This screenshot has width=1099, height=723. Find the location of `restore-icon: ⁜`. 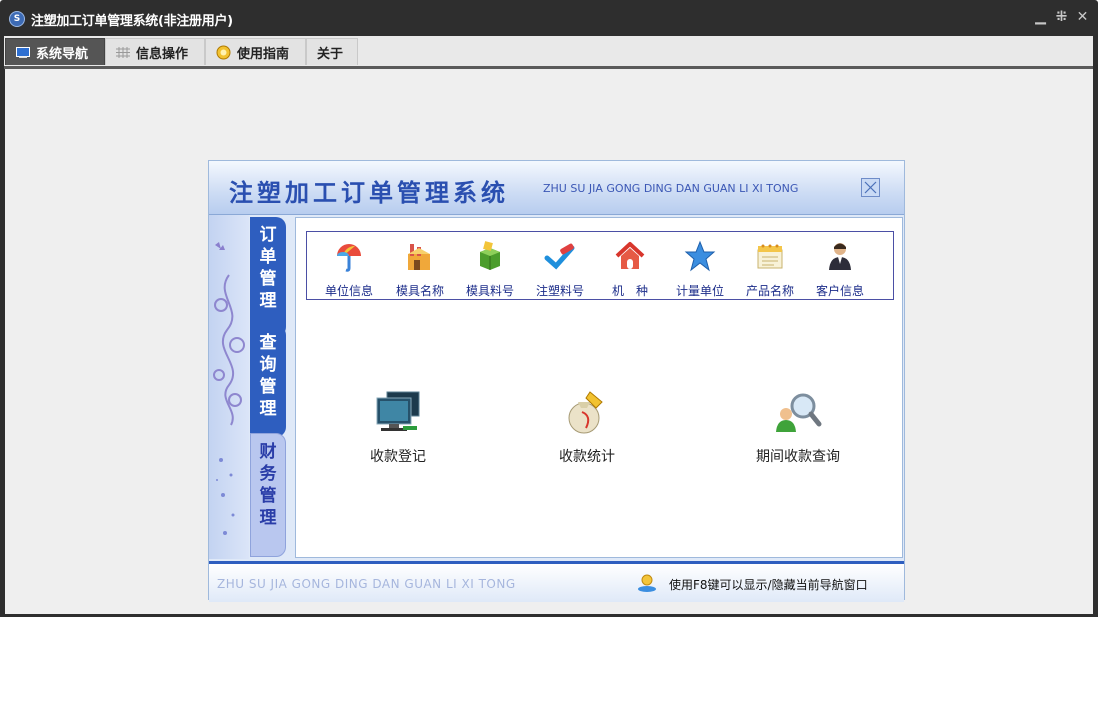

restore-icon: ⁜ is located at coordinates (1061, 17).